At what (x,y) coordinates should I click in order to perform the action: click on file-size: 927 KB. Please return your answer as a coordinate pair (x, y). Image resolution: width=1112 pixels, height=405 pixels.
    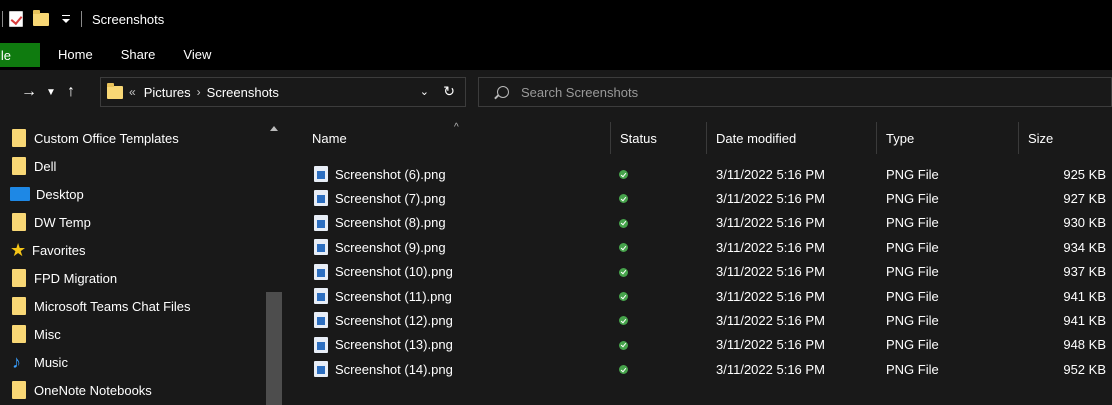
    Looking at the image, I should click on (1084, 198).